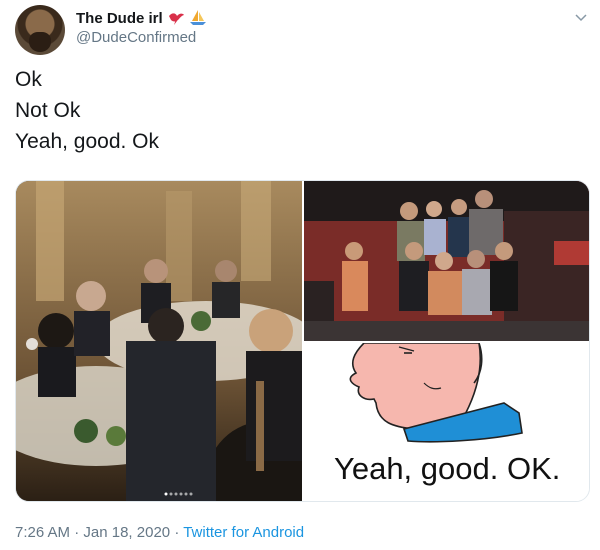 Image resolution: width=600 pixels, height=550 pixels. I want to click on author-name-row: The Dude irl, so click(141, 18).